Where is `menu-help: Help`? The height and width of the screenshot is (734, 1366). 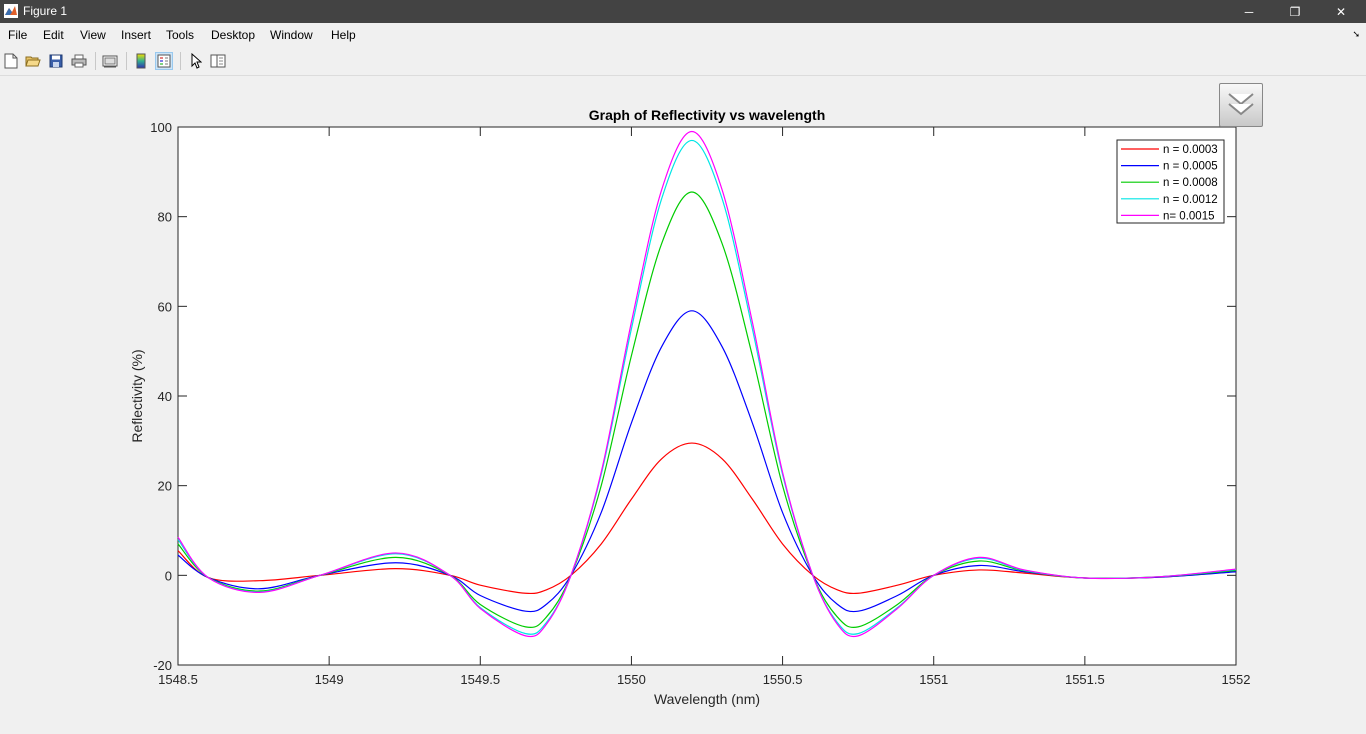
menu-help: Help is located at coordinates (343, 35).